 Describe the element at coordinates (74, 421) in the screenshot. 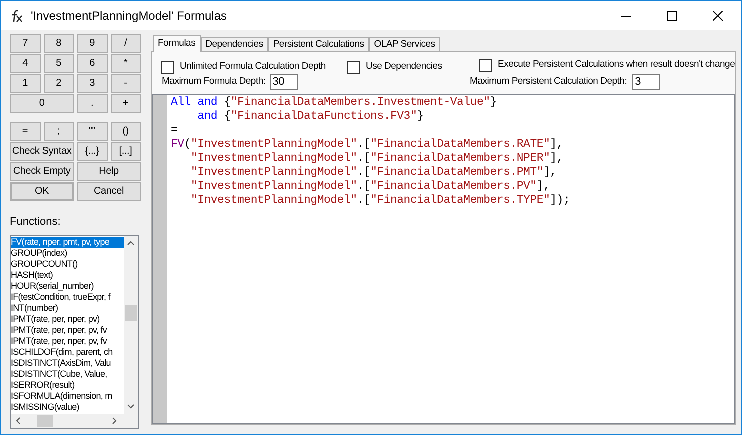

I see `horizontal-scrollbar` at that location.